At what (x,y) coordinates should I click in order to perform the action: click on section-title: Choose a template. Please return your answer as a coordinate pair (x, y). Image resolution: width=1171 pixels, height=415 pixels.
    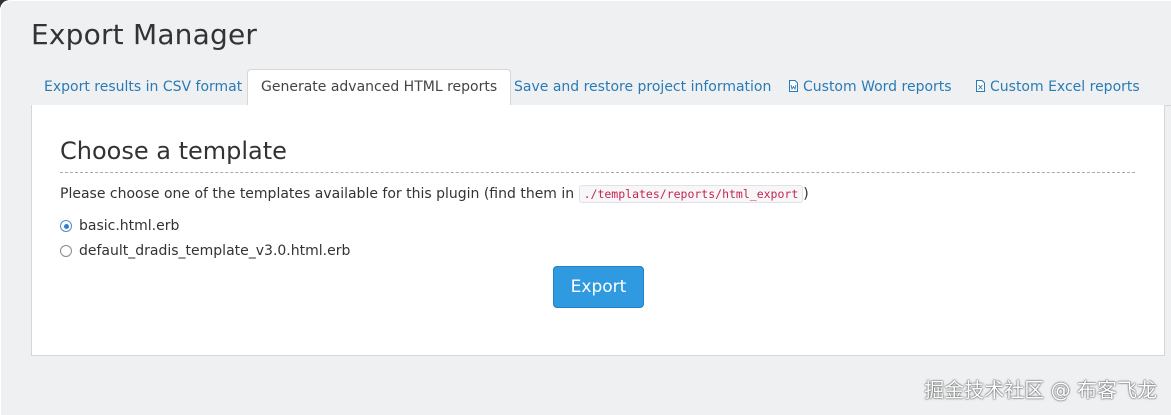
    Looking at the image, I should click on (173, 151).